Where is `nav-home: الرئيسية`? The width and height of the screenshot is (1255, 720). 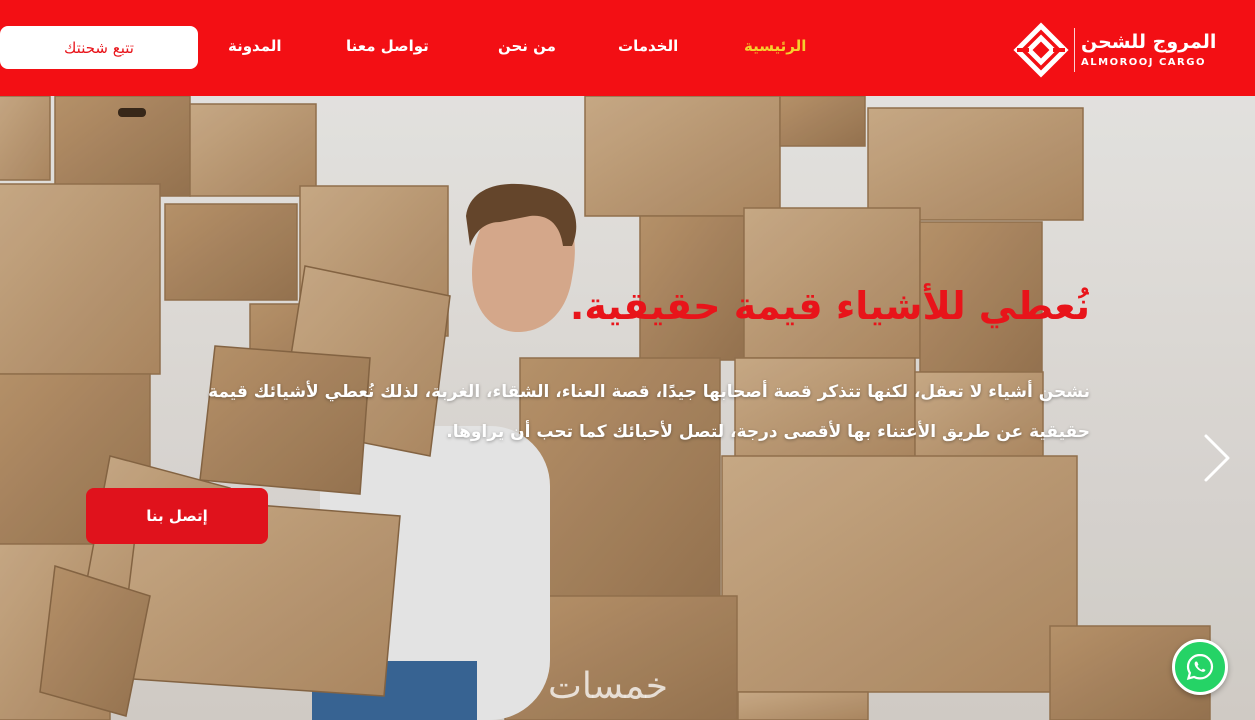 nav-home: الرئيسية is located at coordinates (775, 46).